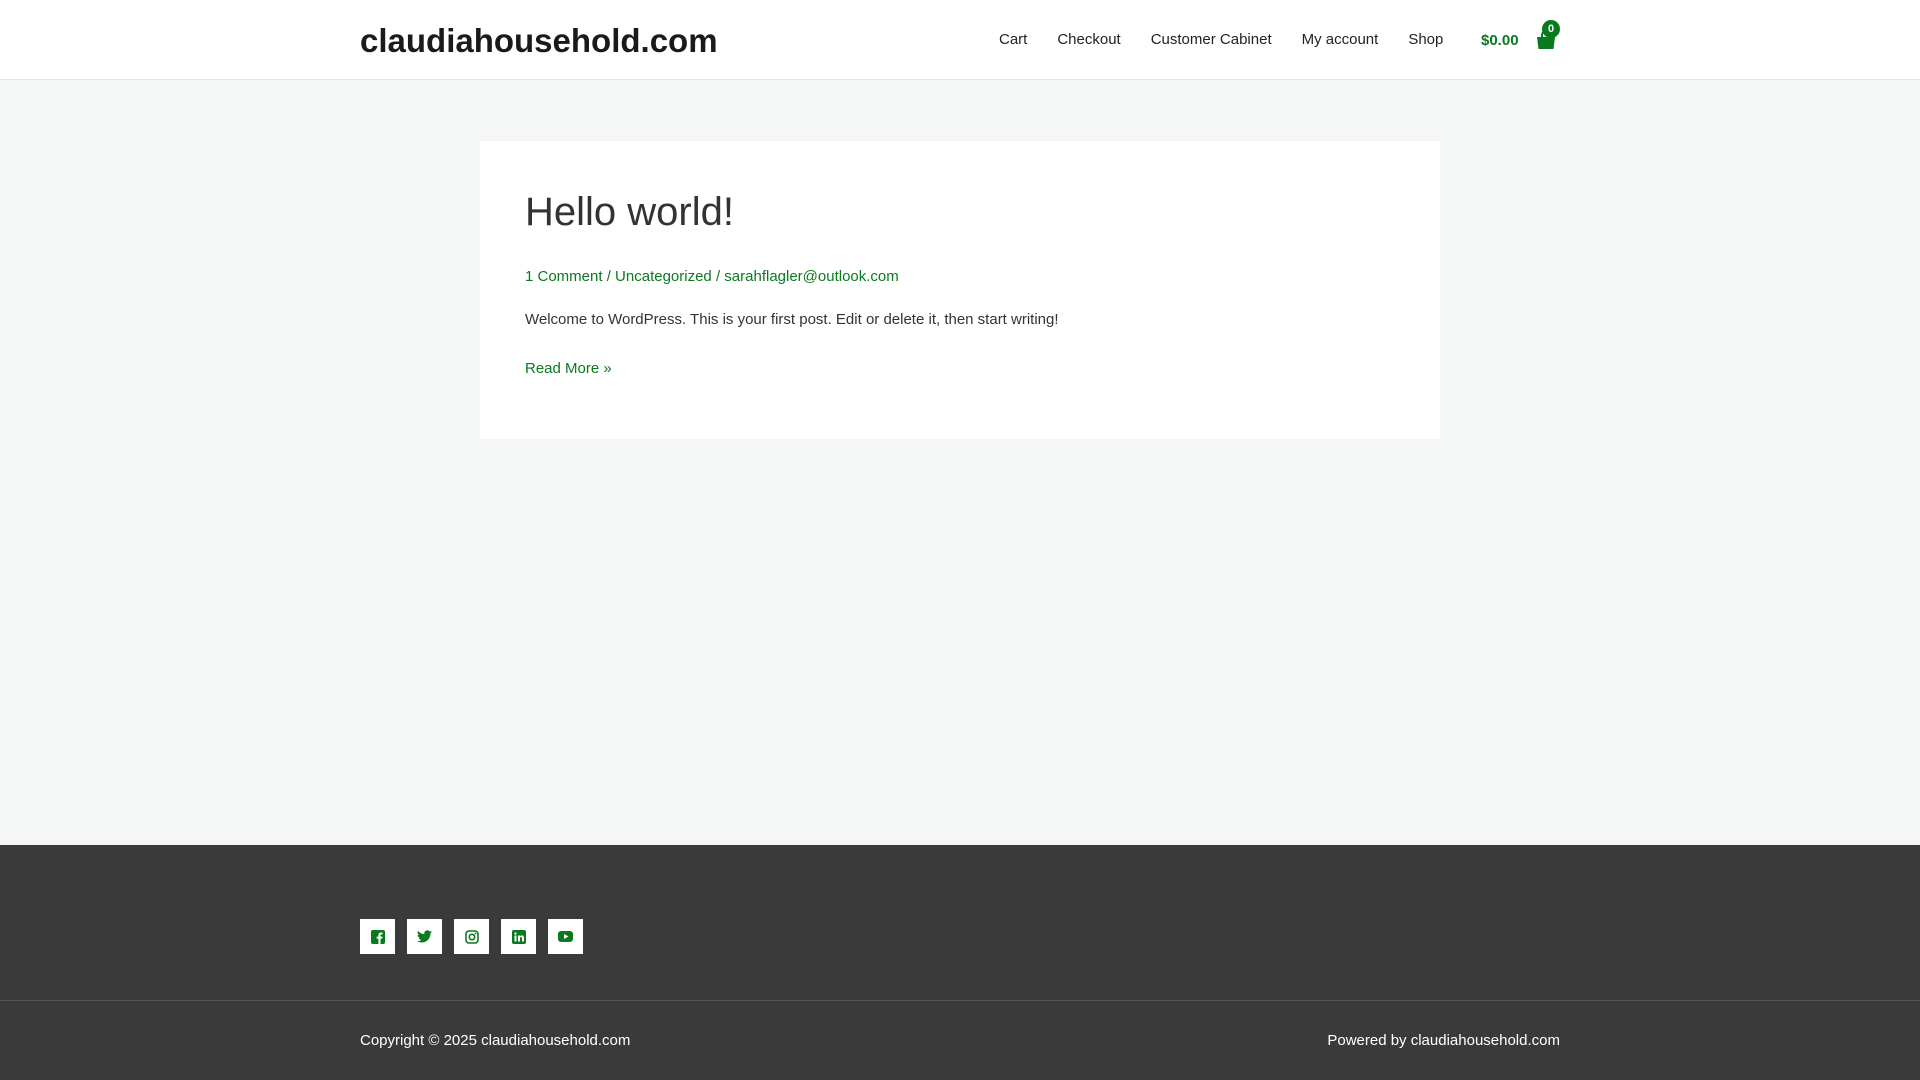 This screenshot has height=1080, width=1920. Describe the element at coordinates (1500, 40) in the screenshot. I see `cart-total: $0.00` at that location.